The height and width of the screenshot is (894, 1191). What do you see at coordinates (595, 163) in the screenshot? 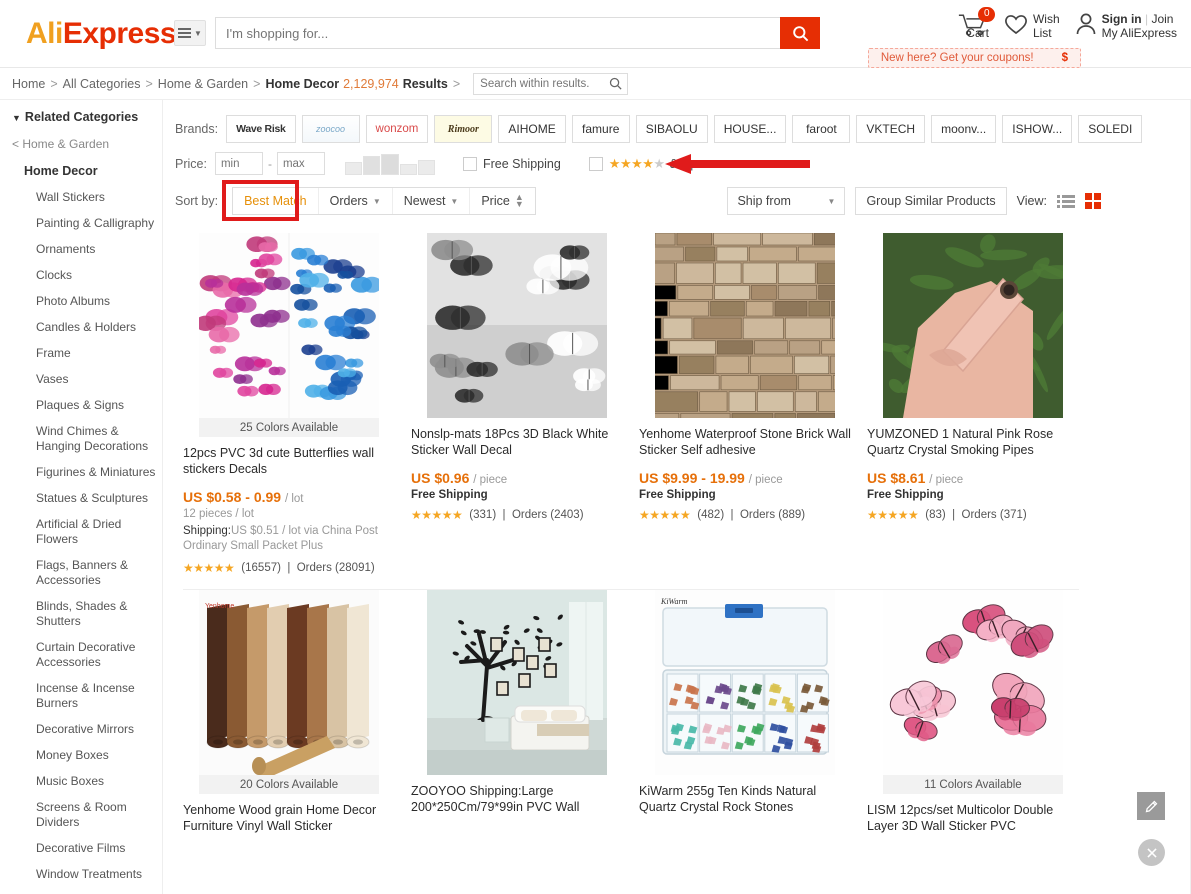
I see `rating-checkbox` at bounding box center [595, 163].